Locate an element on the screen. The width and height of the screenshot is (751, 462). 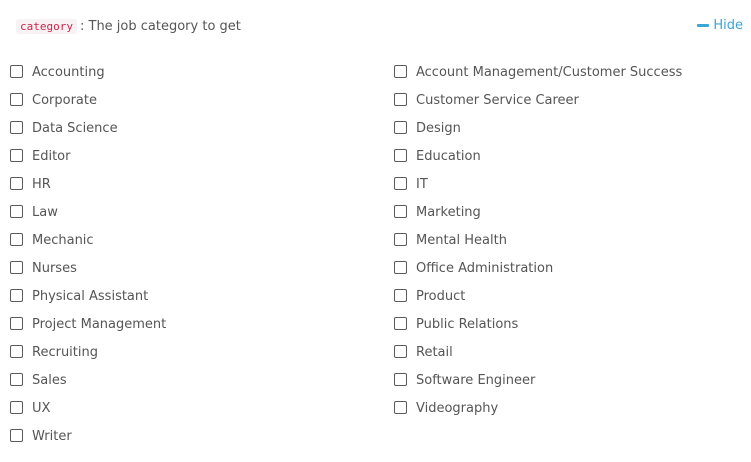
category-option-label: Customer Service Career is located at coordinates (497, 100).